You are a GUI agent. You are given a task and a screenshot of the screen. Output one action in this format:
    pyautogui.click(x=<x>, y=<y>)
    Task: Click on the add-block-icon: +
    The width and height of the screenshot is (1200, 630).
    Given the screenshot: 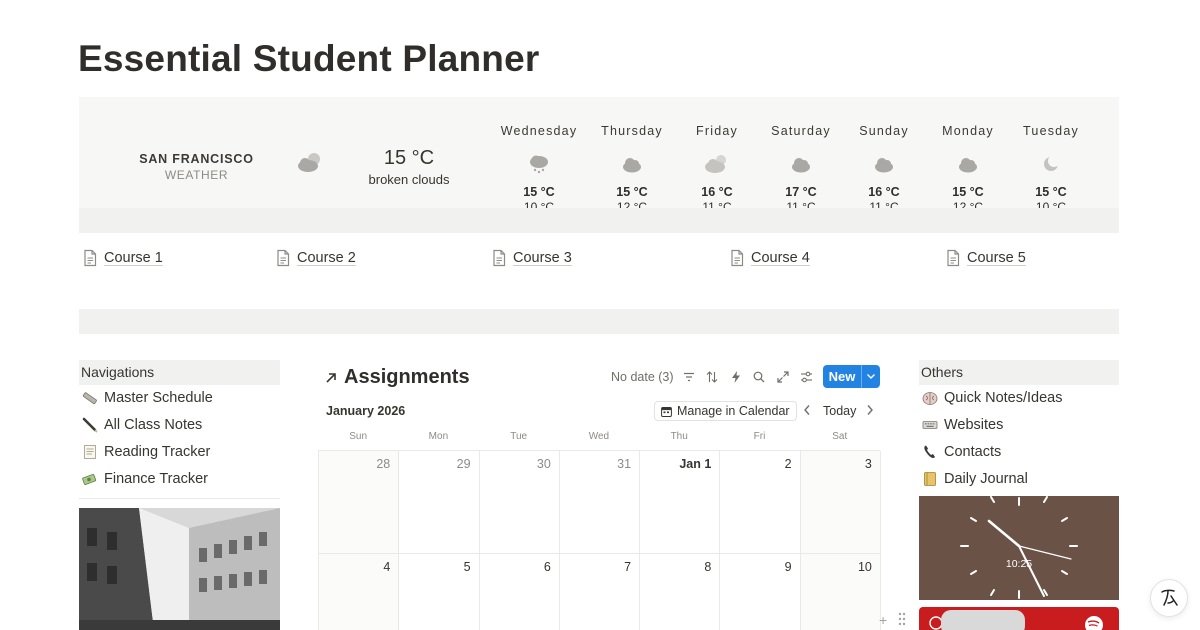 What is the action you would take?
    pyautogui.click(x=883, y=620)
    